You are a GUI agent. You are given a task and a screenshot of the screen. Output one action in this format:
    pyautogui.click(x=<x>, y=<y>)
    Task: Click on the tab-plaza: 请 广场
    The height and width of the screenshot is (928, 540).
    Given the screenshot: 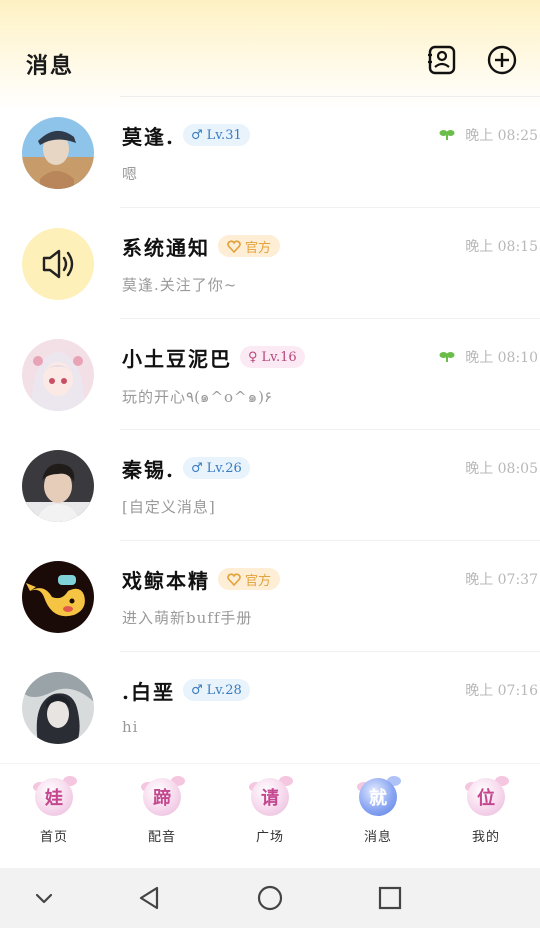 What is the action you would take?
    pyautogui.click(x=270, y=816)
    